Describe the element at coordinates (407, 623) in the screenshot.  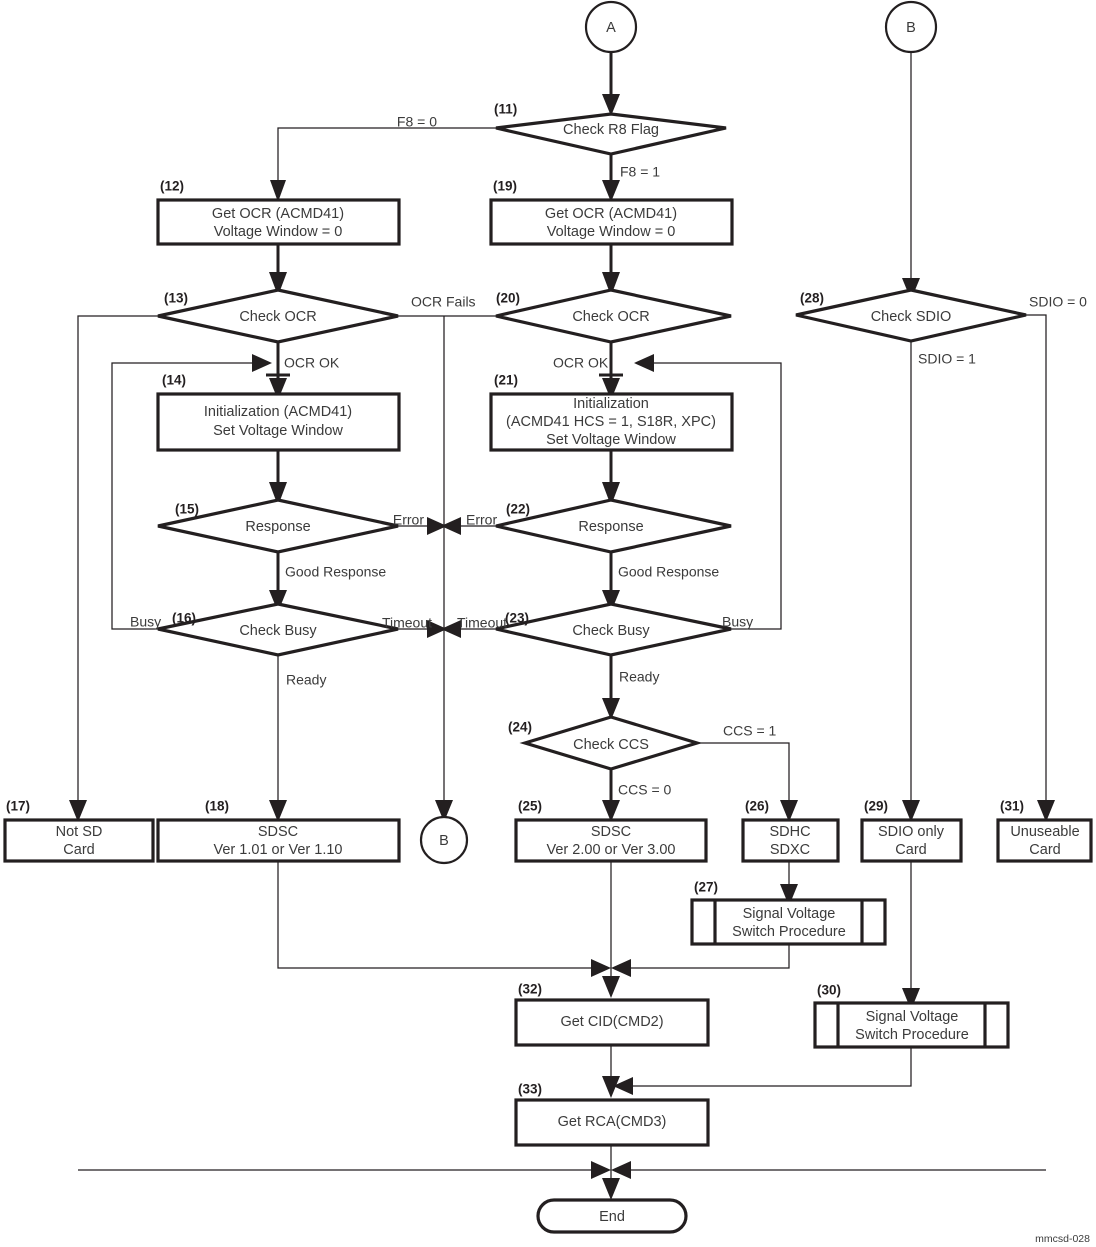
I see `edge-label-timeout-left: Timeout` at that location.